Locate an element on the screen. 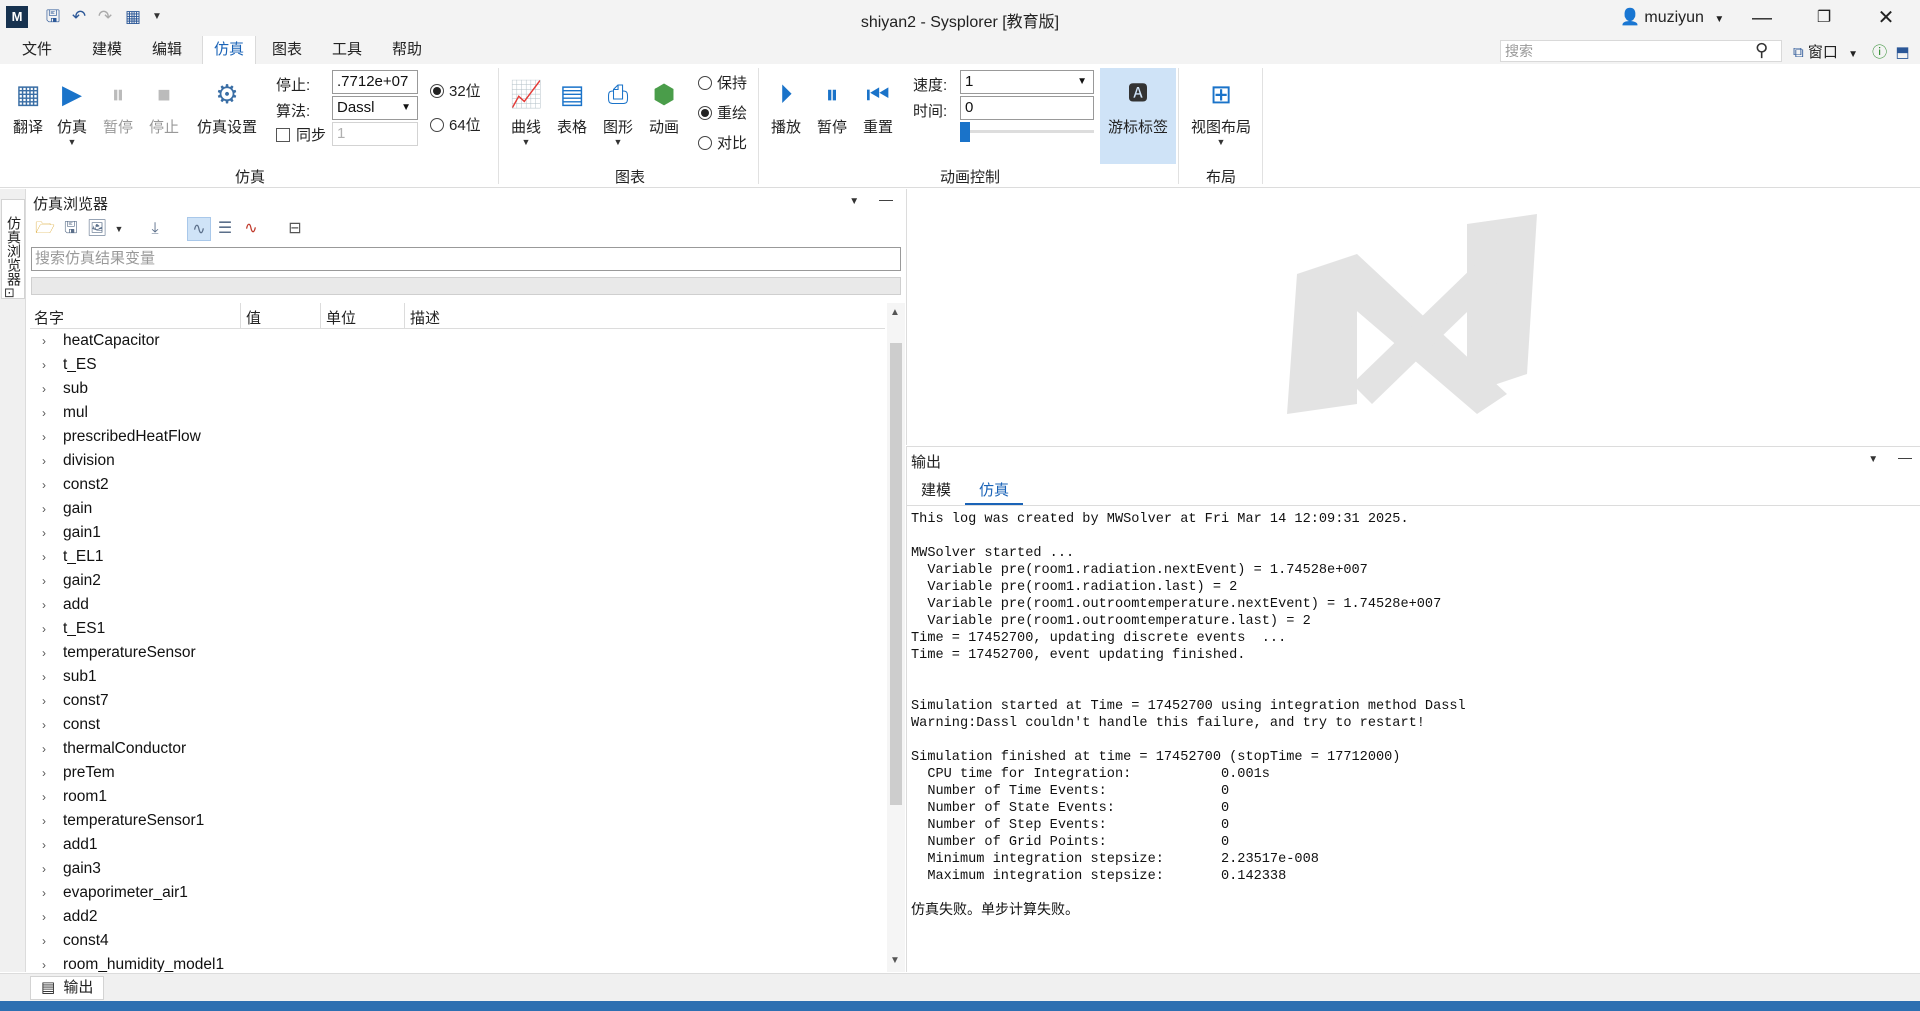 The width and height of the screenshot is (1920, 1011). speed-select: 1 ▼ is located at coordinates (1027, 82).